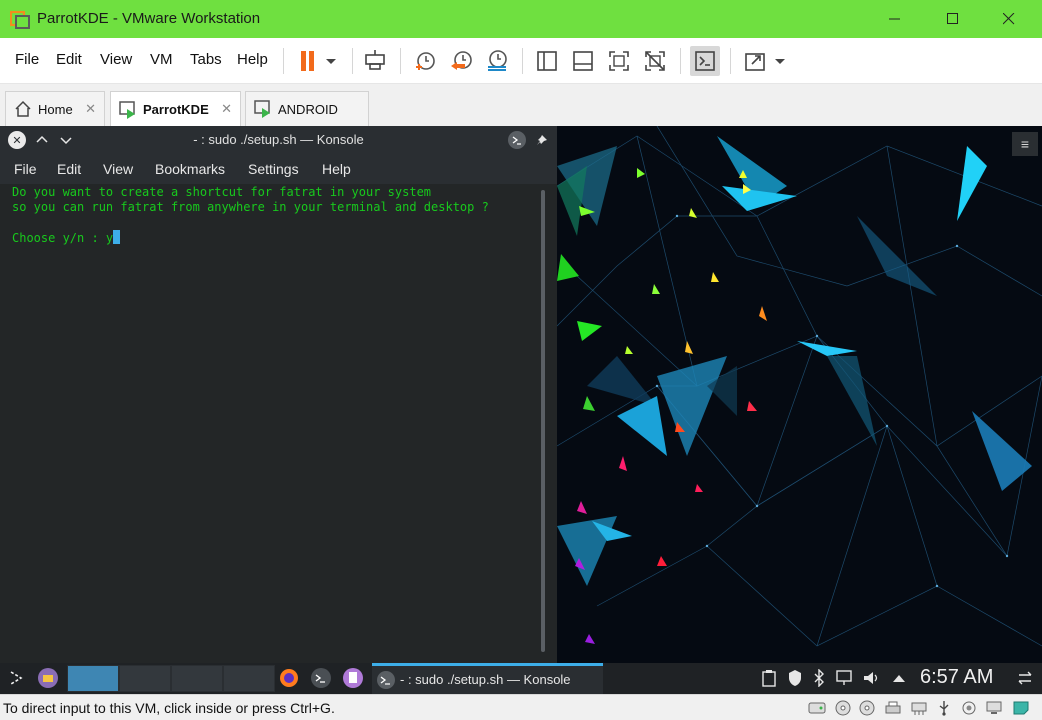 The height and width of the screenshot is (720, 1042). What do you see at coordinates (944, 708) in the screenshot?
I see `usb-icon` at bounding box center [944, 708].